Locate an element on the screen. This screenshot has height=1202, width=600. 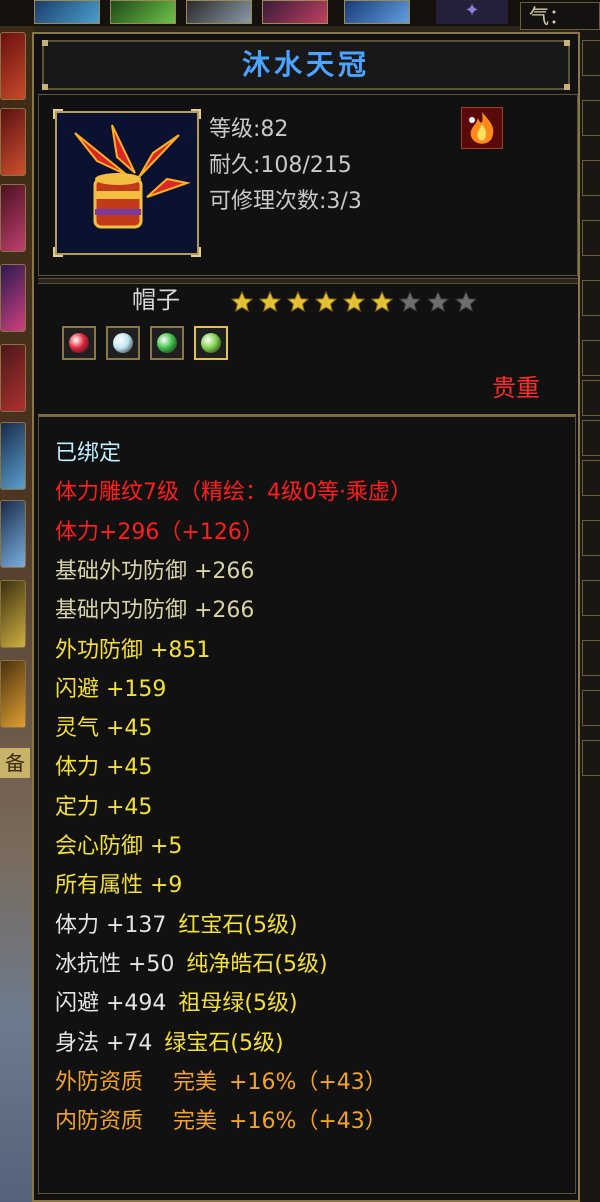
gem-stat: 冰抗性 +50 is located at coordinates (115, 964).